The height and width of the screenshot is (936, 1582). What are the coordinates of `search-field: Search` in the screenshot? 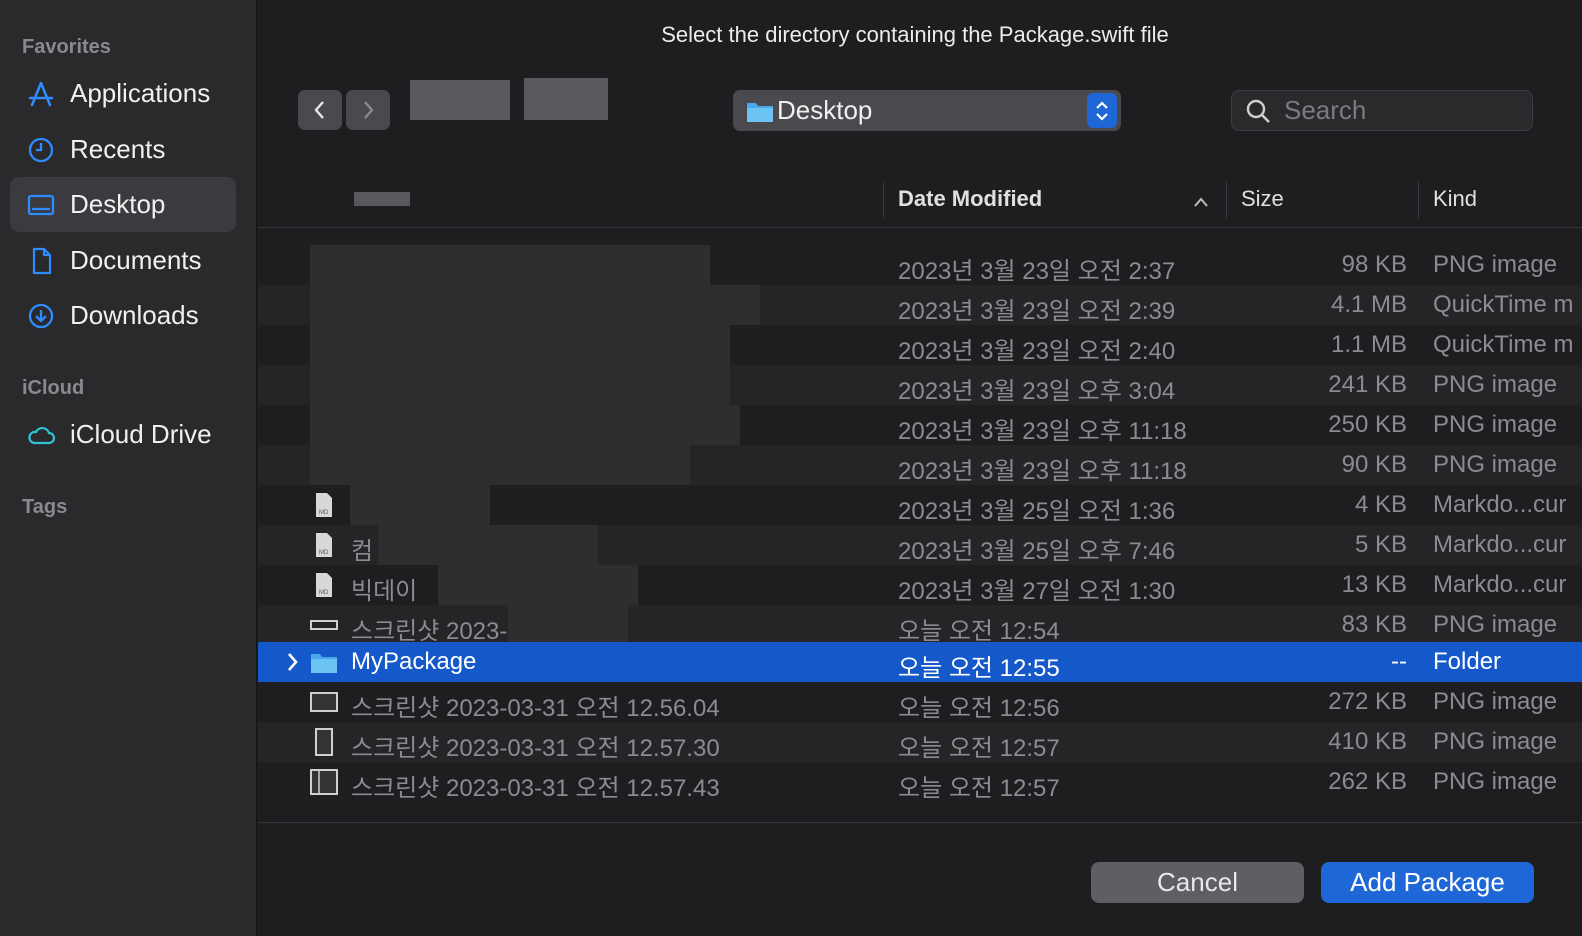 It's located at (1382, 110).